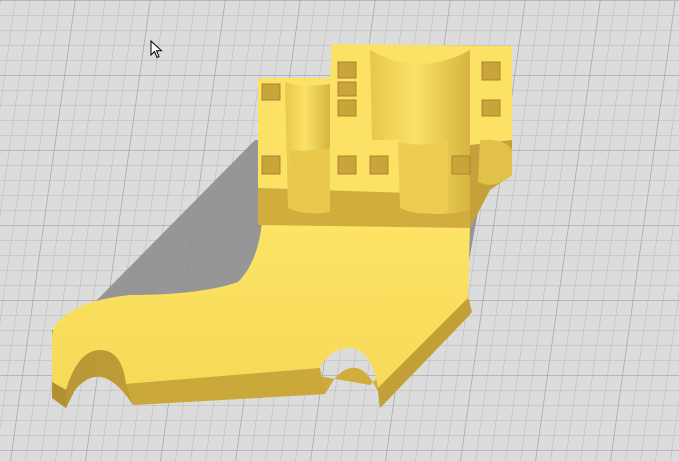 Image resolution: width=679 pixels, height=461 pixels. What do you see at coordinates (495, 162) in the screenshot?
I see `upper-block-rounded-corner` at bounding box center [495, 162].